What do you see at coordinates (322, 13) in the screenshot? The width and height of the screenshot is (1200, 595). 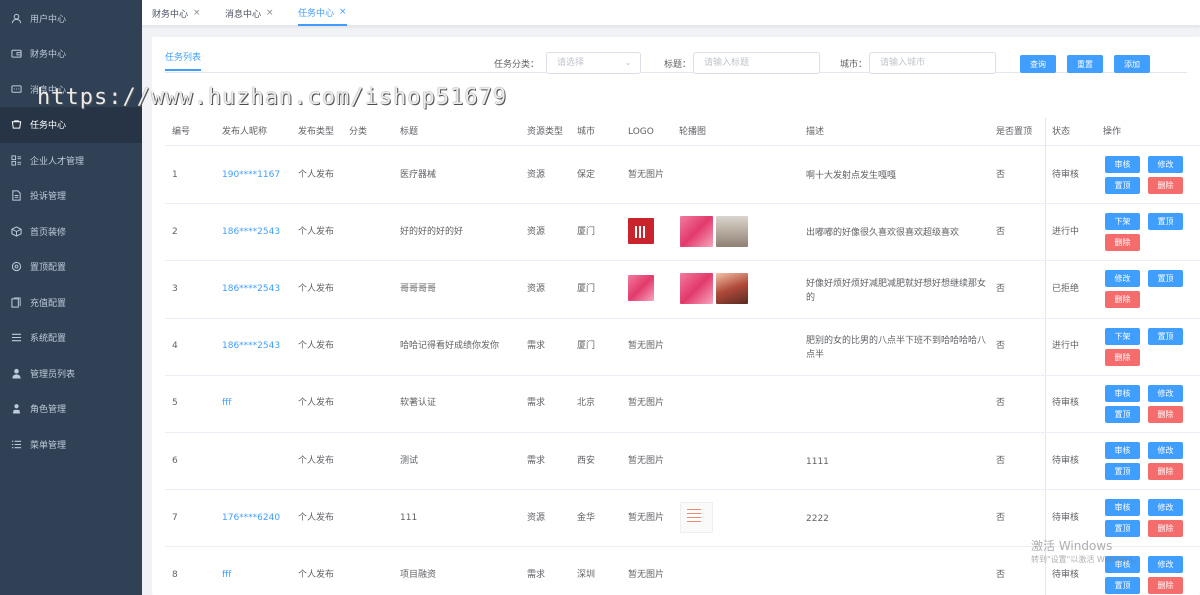 I see `tab-task: 任务中心 ×` at bounding box center [322, 13].